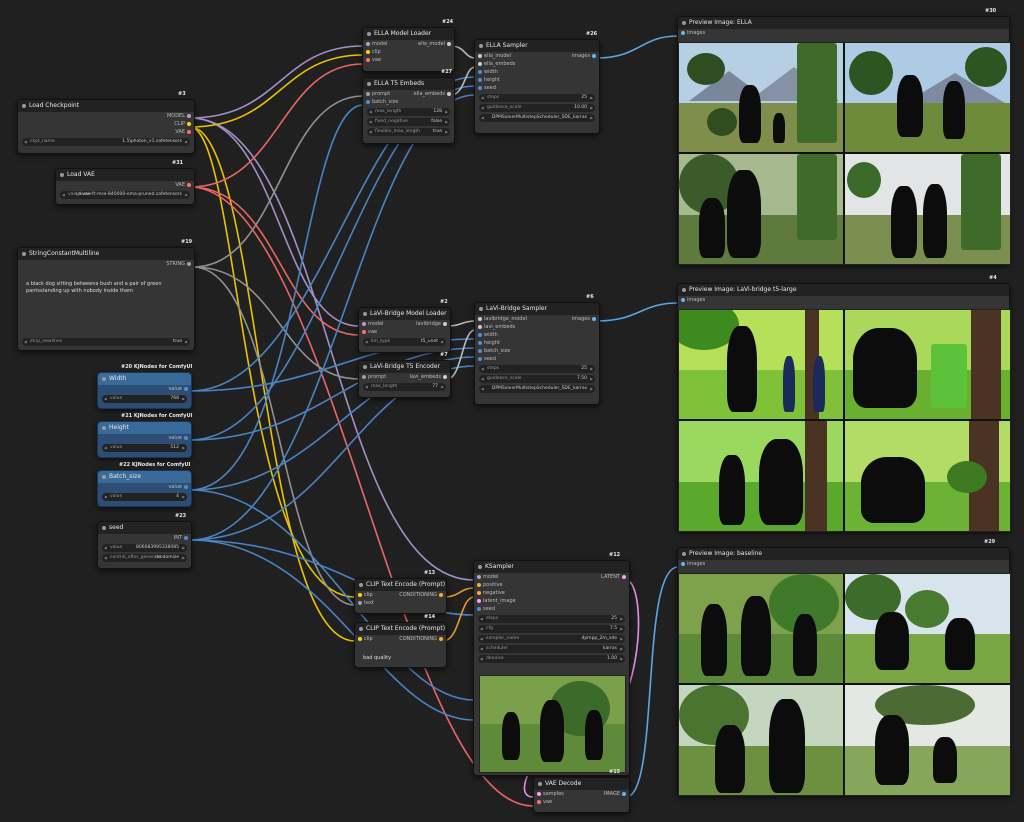  I want to click on ckpt-name-widget: ckpt_name1.5\photon_v1.safetensors, so click(106, 142).